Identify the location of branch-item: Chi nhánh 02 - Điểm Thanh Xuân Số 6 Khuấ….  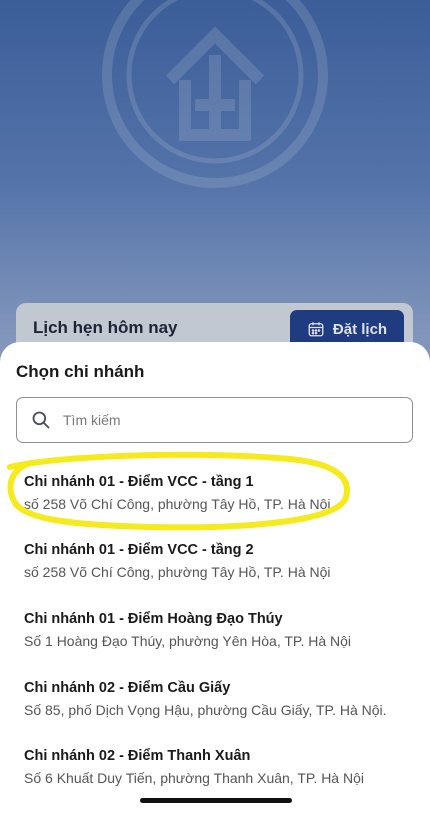
(219, 767).